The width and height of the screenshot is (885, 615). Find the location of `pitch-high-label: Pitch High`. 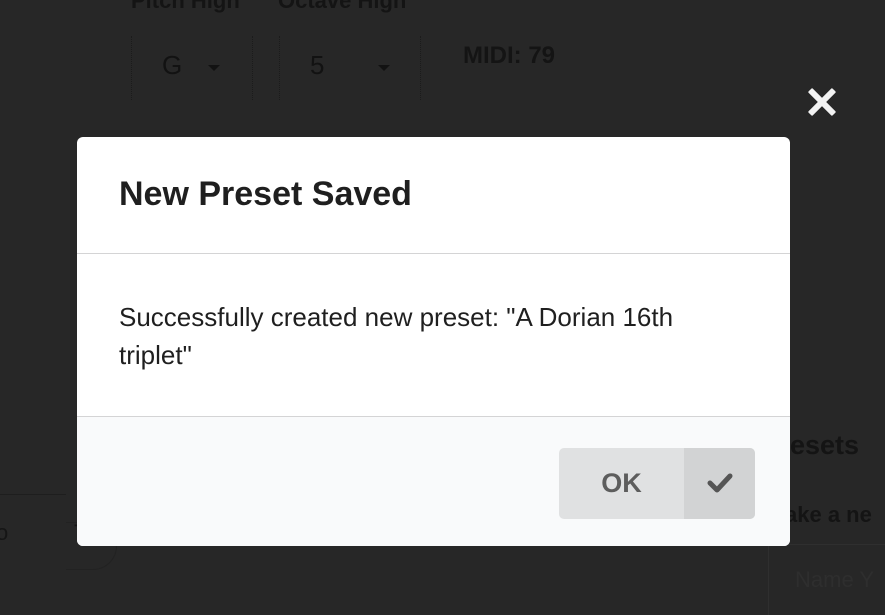

pitch-high-label: Pitch High is located at coordinates (185, 6).